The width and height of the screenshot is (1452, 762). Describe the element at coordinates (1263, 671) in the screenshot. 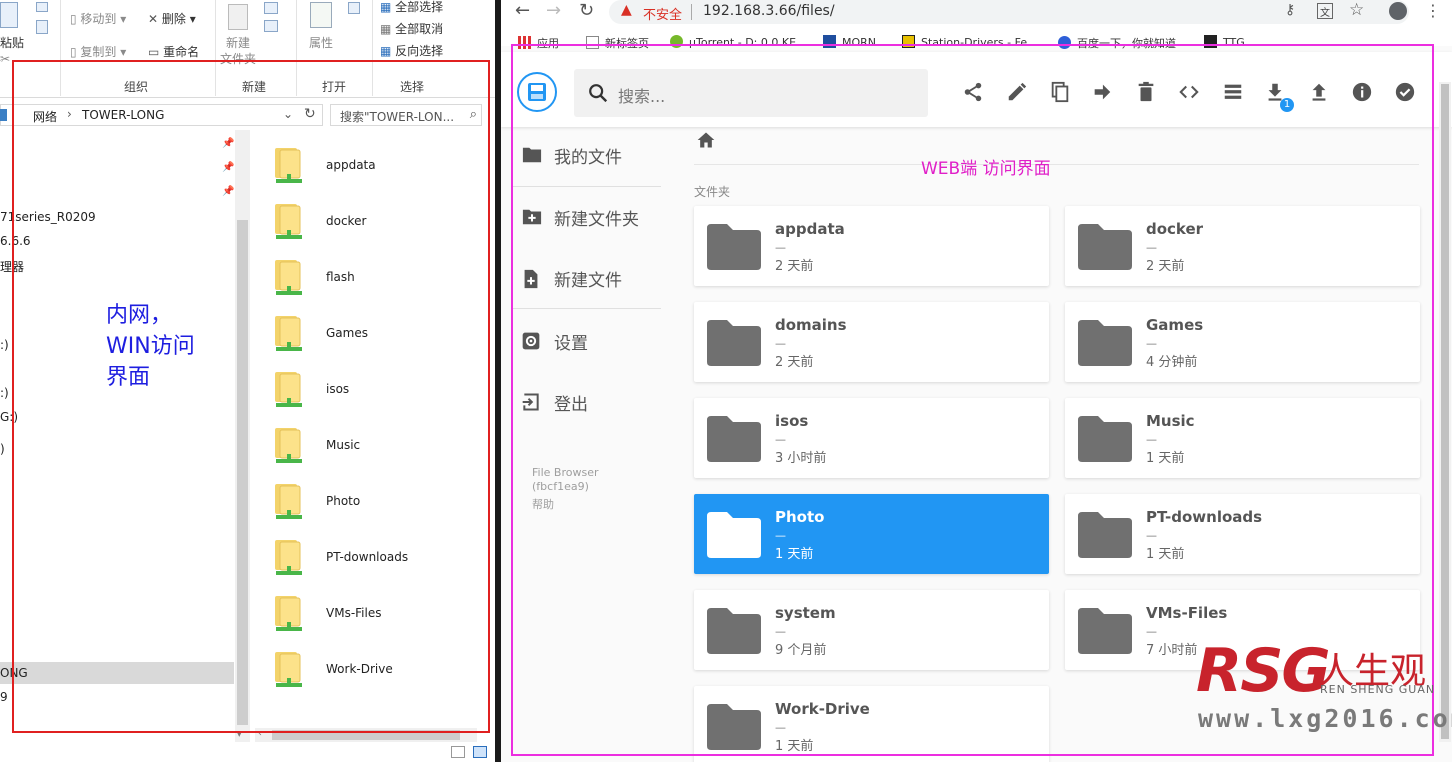

I see `watermark-logo: RSG` at that location.